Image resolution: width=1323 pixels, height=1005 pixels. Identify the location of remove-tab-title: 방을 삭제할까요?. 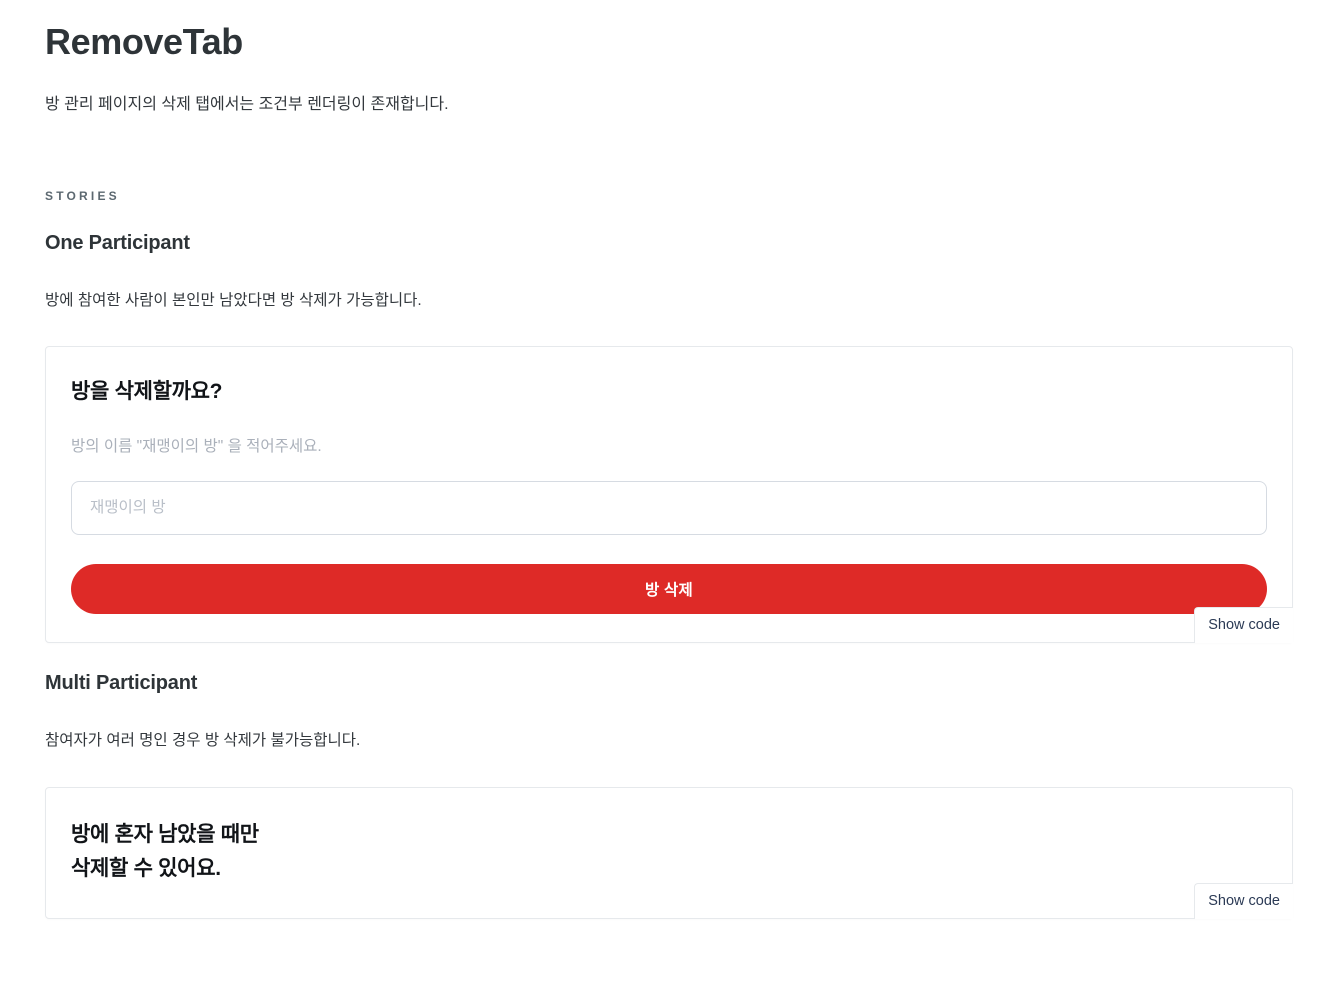
(147, 392).